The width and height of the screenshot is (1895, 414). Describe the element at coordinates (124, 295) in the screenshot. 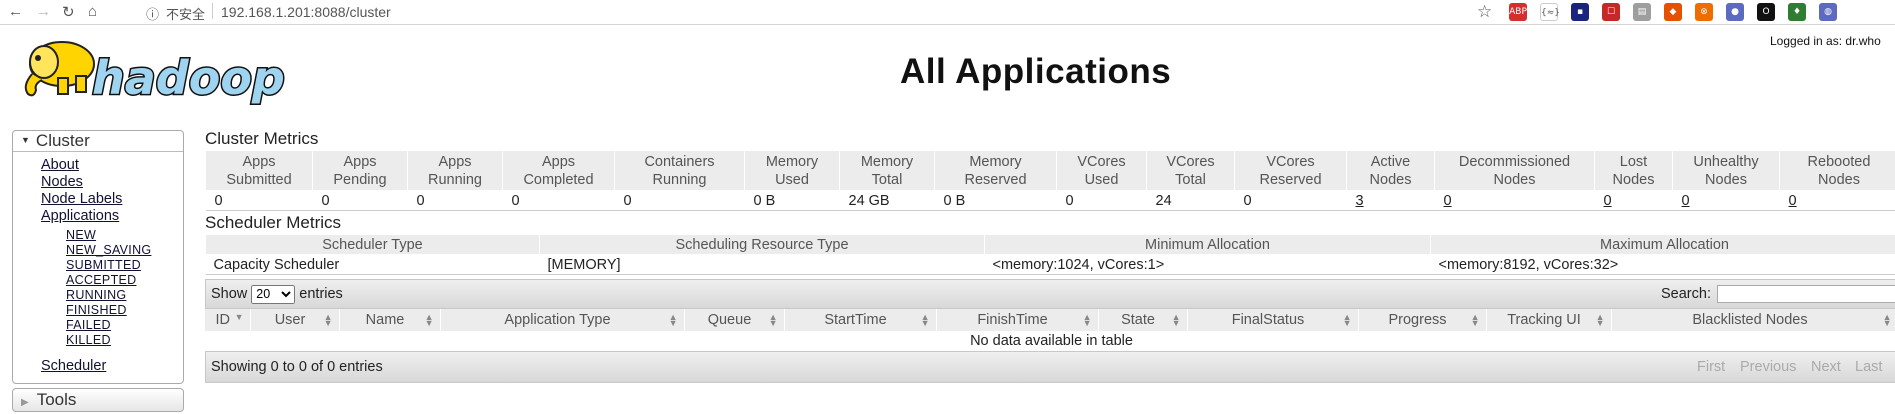

I see `app-state-running: RUNNING` at that location.